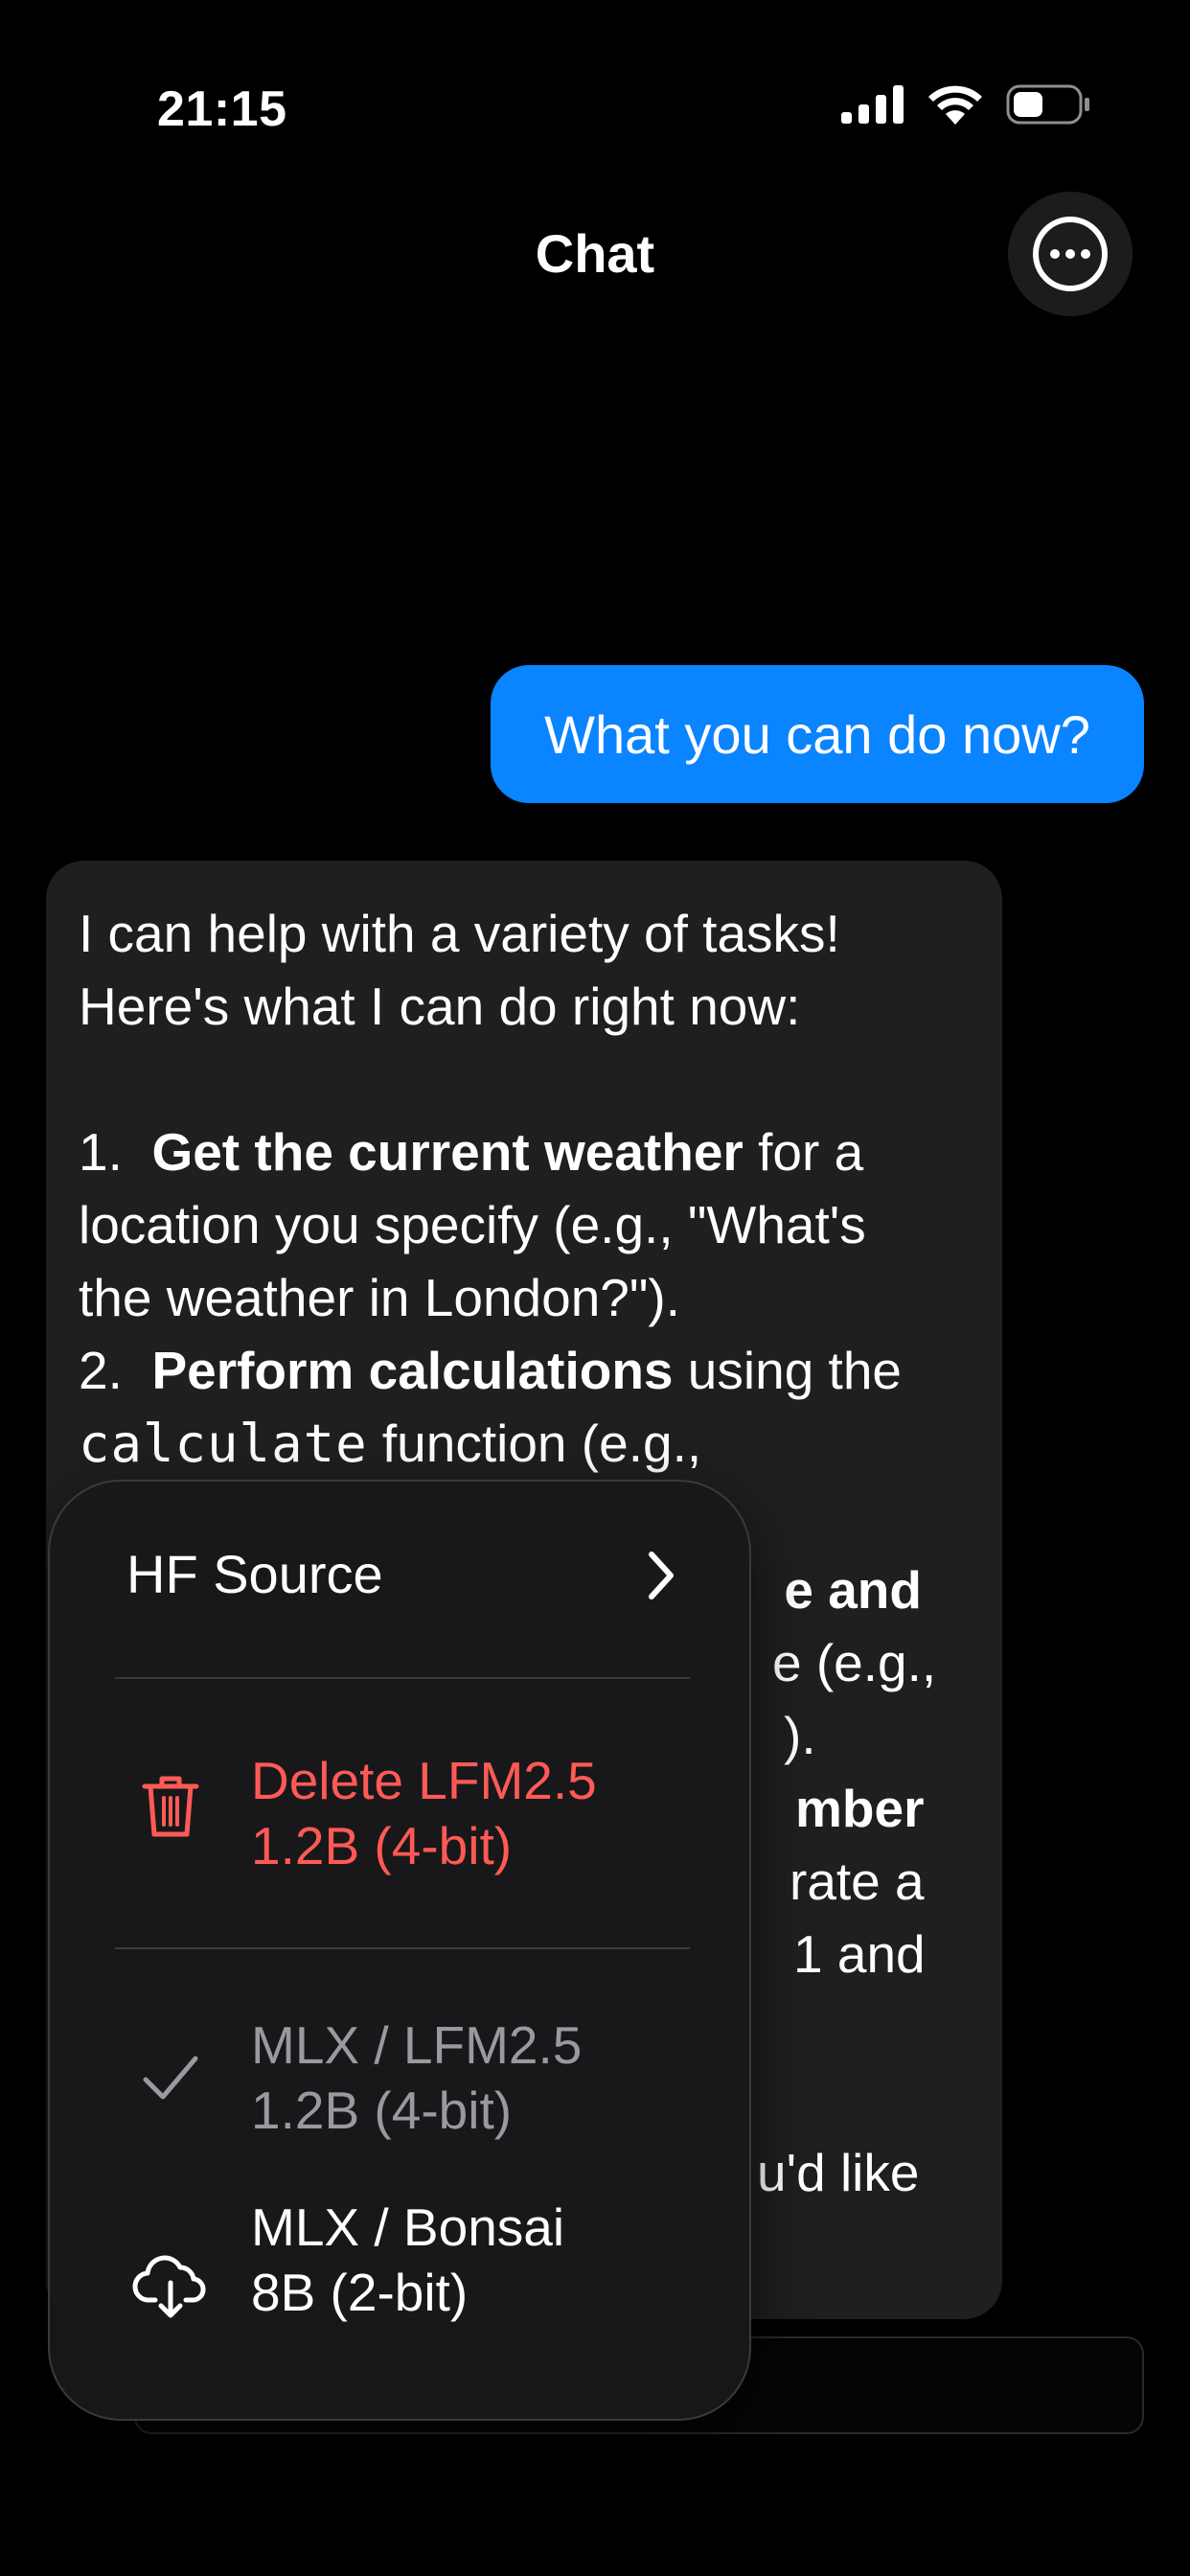 The width and height of the screenshot is (1190, 2576). What do you see at coordinates (224, 1444) in the screenshot?
I see `inline-code: calculate` at bounding box center [224, 1444].